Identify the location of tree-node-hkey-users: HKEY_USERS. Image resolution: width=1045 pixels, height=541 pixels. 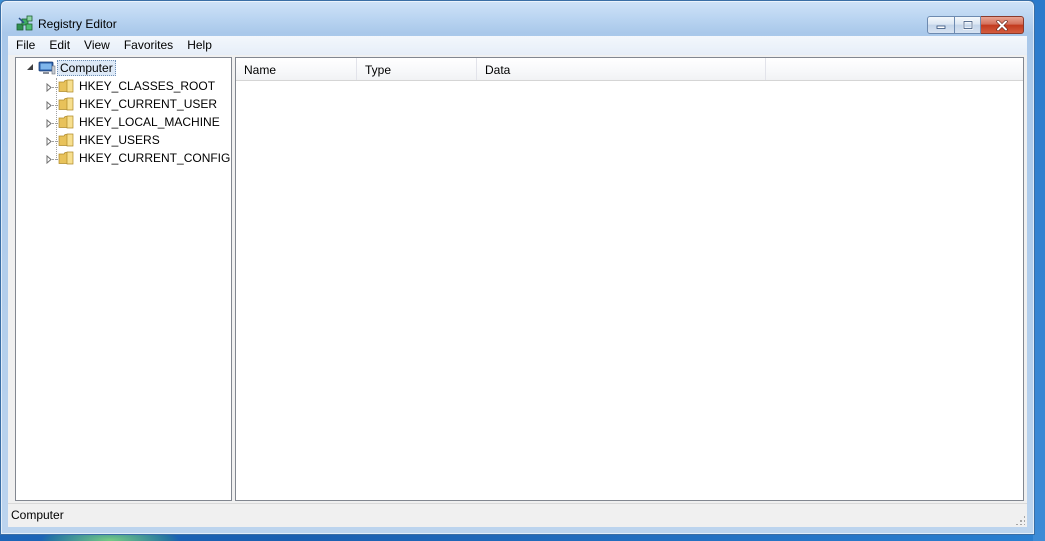
(119, 140).